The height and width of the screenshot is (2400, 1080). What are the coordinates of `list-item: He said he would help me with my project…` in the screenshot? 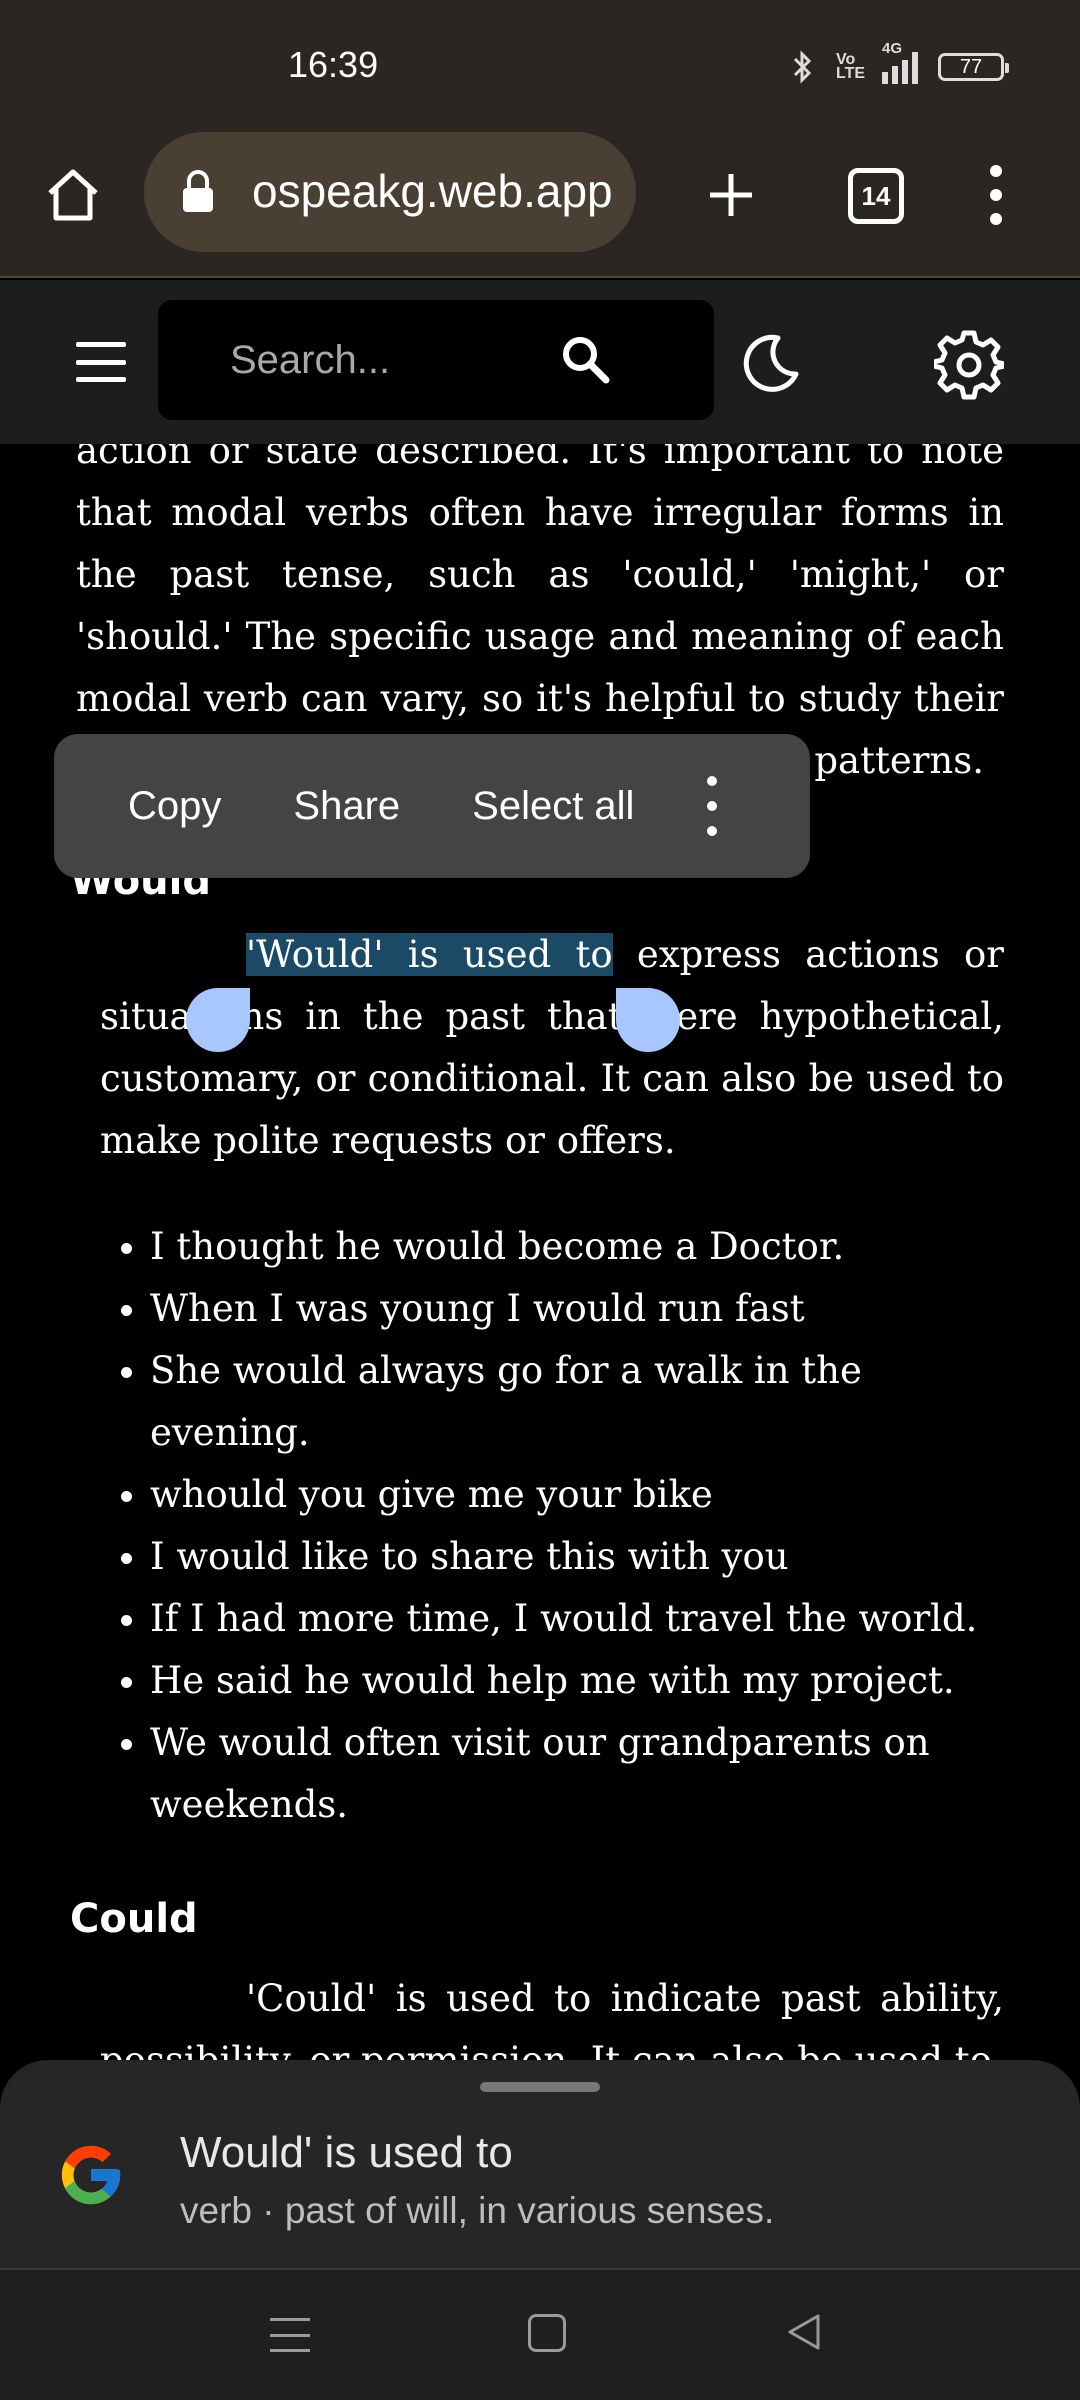 It's located at (580, 1681).